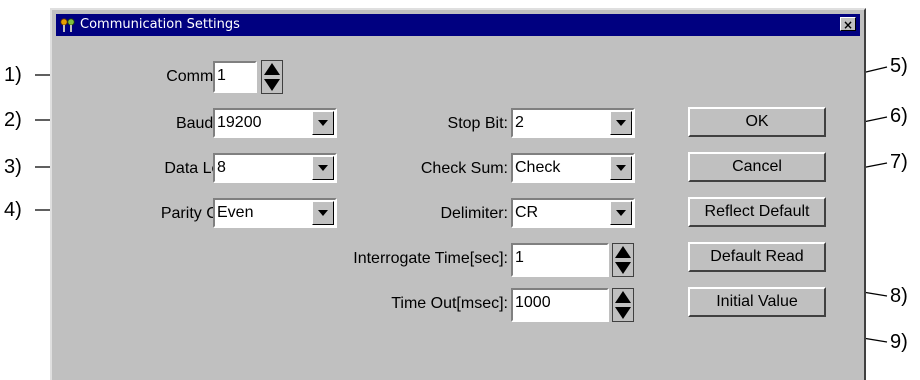 This screenshot has width=920, height=380. I want to click on delimiter-select: CR, so click(573, 213).